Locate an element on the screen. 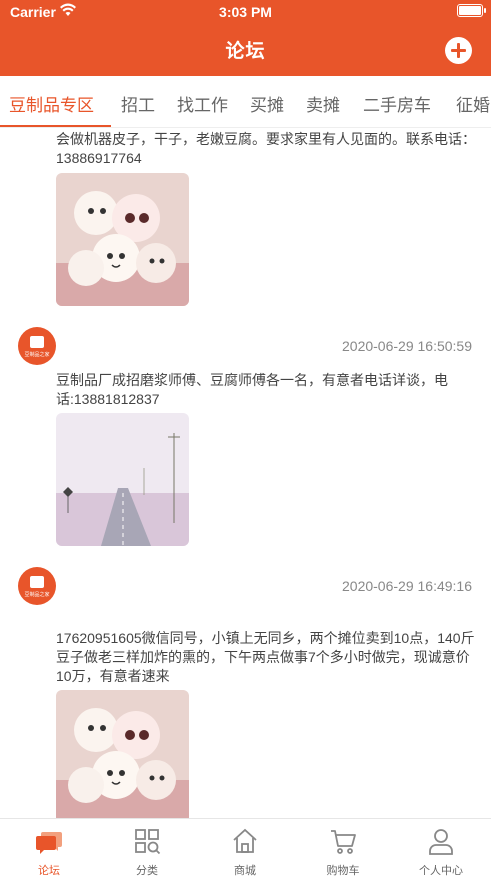 The image size is (491, 877). tabbar-label: 论坛 is located at coordinates (49, 871).